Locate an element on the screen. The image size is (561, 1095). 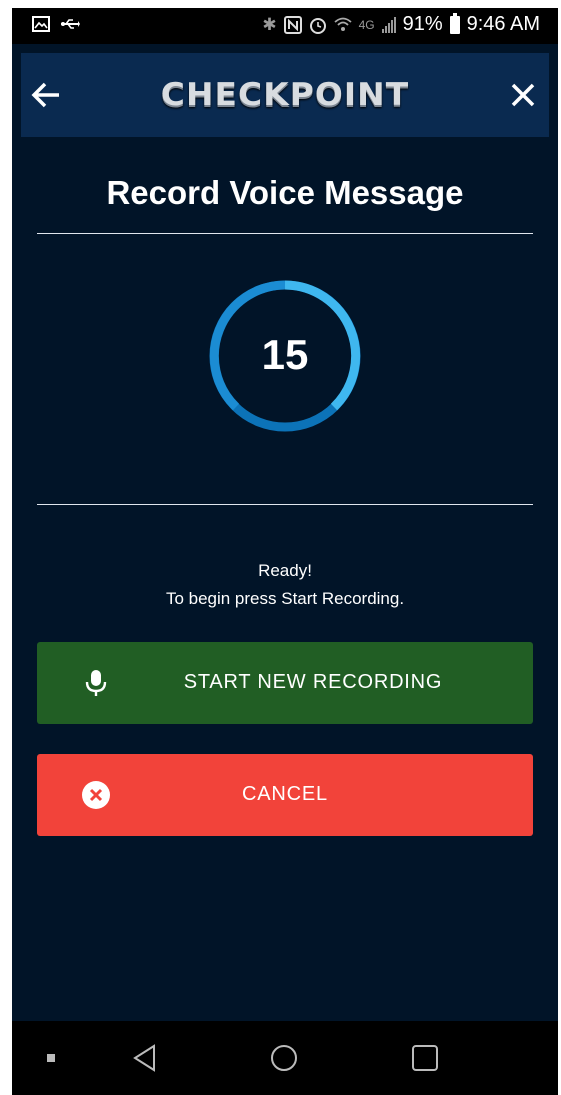
status-bar: ✱ 4G 91% 9:46 AM is located at coordinates (285, 26).